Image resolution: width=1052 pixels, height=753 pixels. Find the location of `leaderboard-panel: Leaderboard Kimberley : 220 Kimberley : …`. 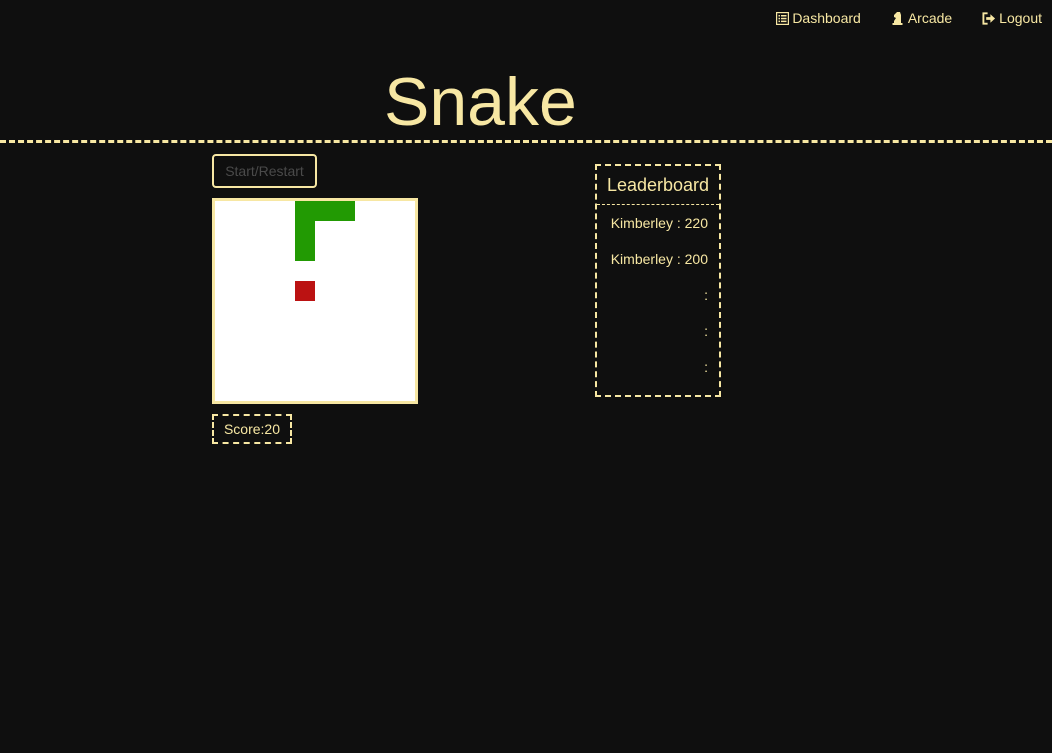

leaderboard-panel: Leaderboard Kimberley : 220 Kimberley : … is located at coordinates (658, 280).